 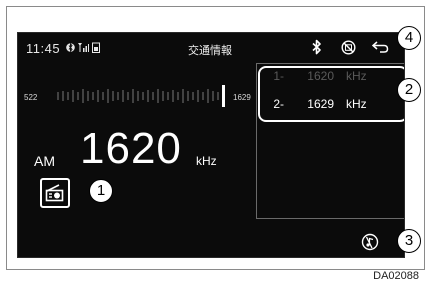 What do you see at coordinates (316, 47) in the screenshot?
I see `bluetooth-icon` at bounding box center [316, 47].